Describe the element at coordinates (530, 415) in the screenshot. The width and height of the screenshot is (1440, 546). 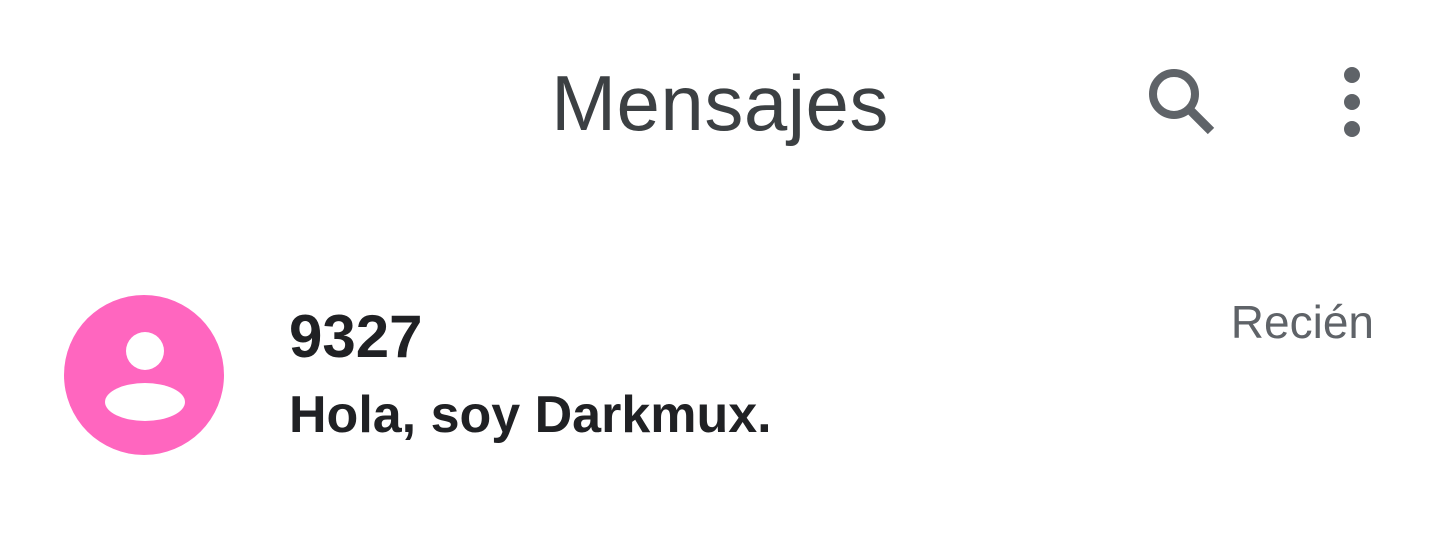
I see `conversation-snippet: Hola, soy Darkmux.` at that location.